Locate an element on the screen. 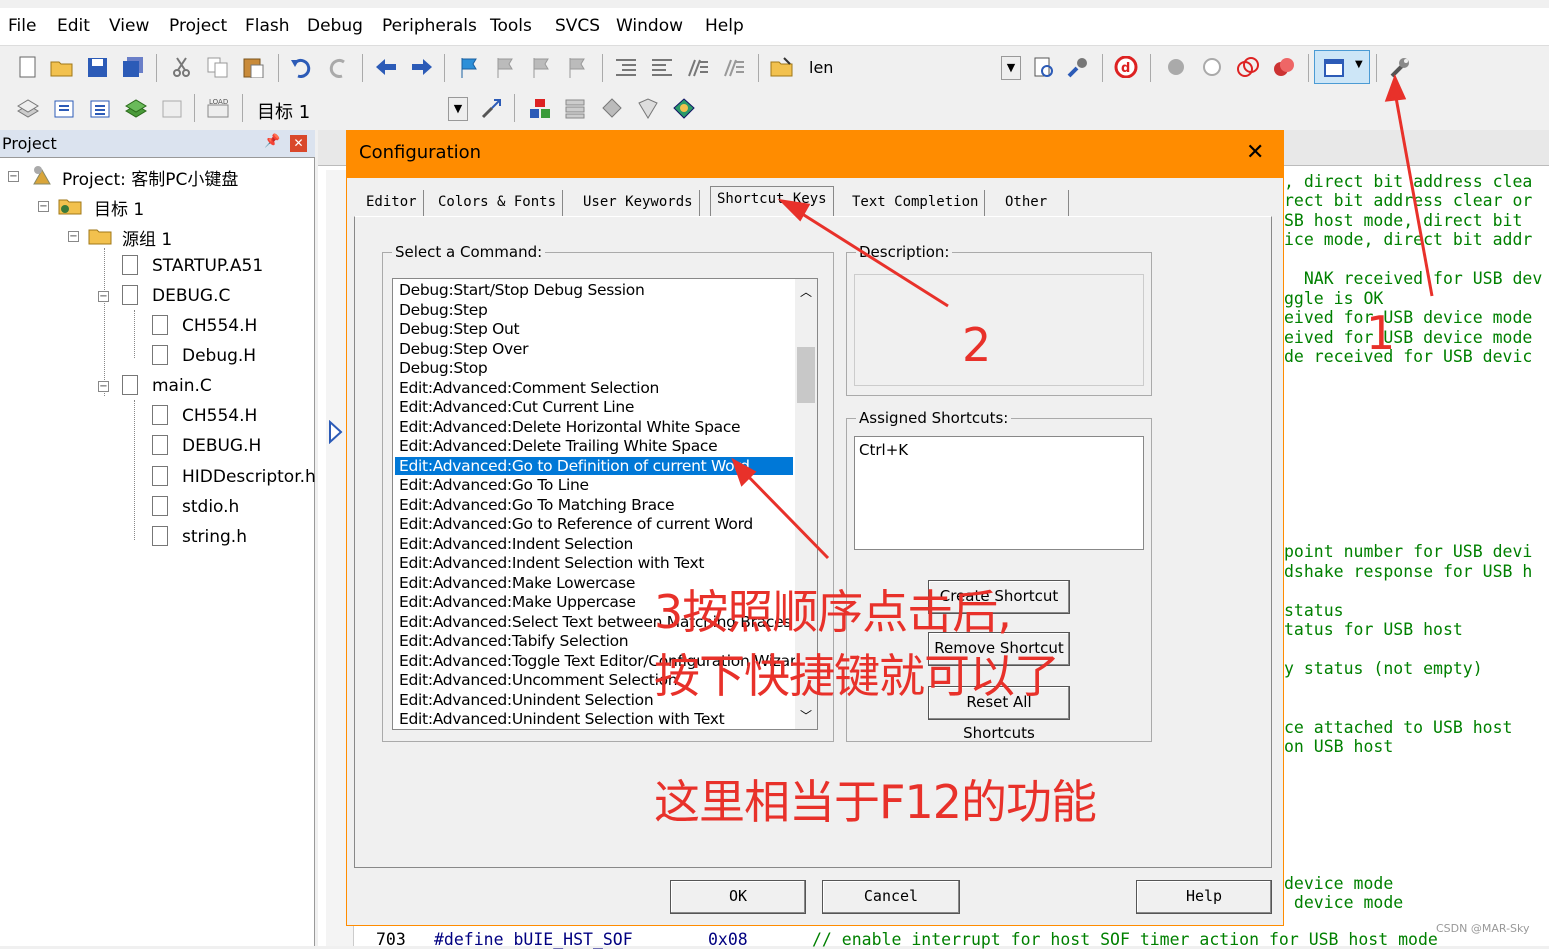 This screenshot has height=949, width=1549. tab-shortcut-keys: Shortcut Keys is located at coordinates (772, 201).